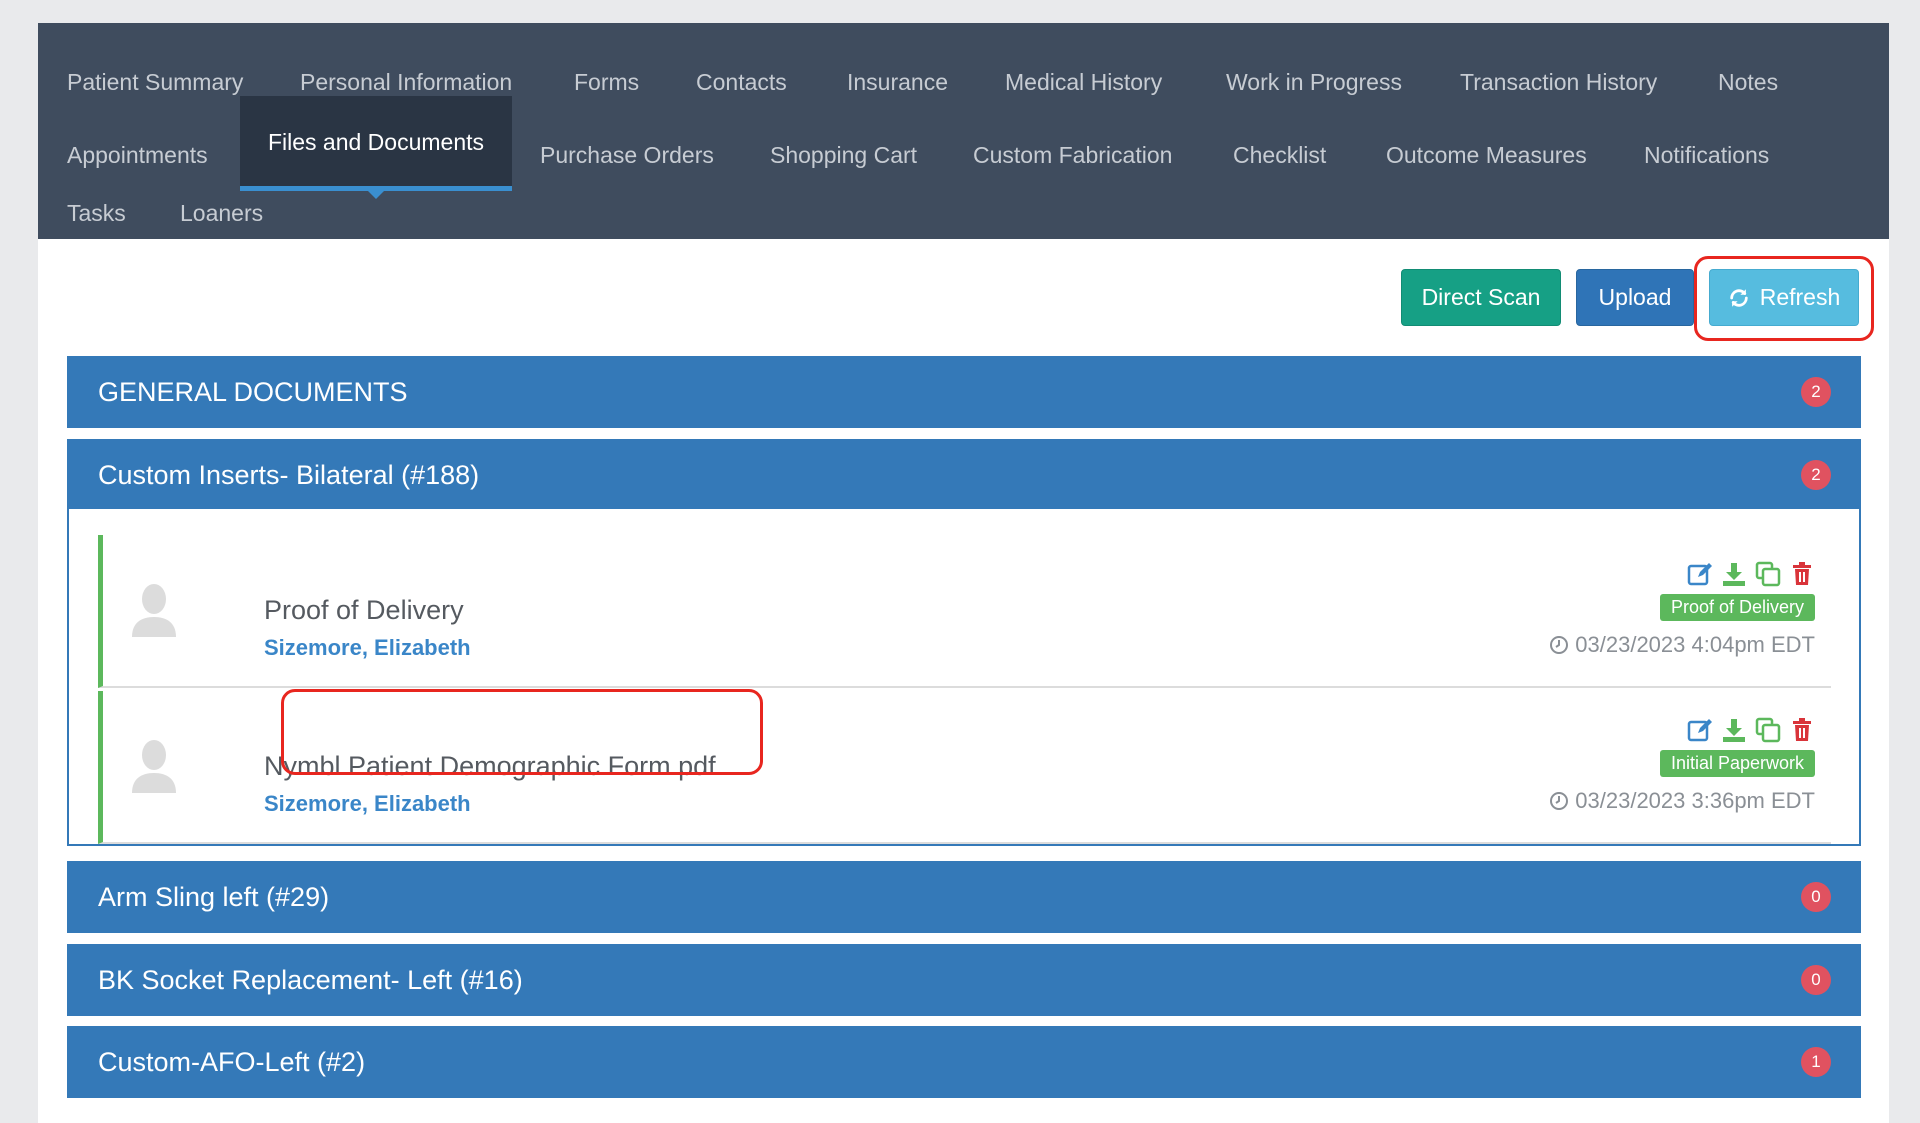 The height and width of the screenshot is (1123, 1920). What do you see at coordinates (964, 475) in the screenshot?
I see `panel-custom-inserts-bilateral: Custom Inserts- Bilateral (#188) 2` at bounding box center [964, 475].